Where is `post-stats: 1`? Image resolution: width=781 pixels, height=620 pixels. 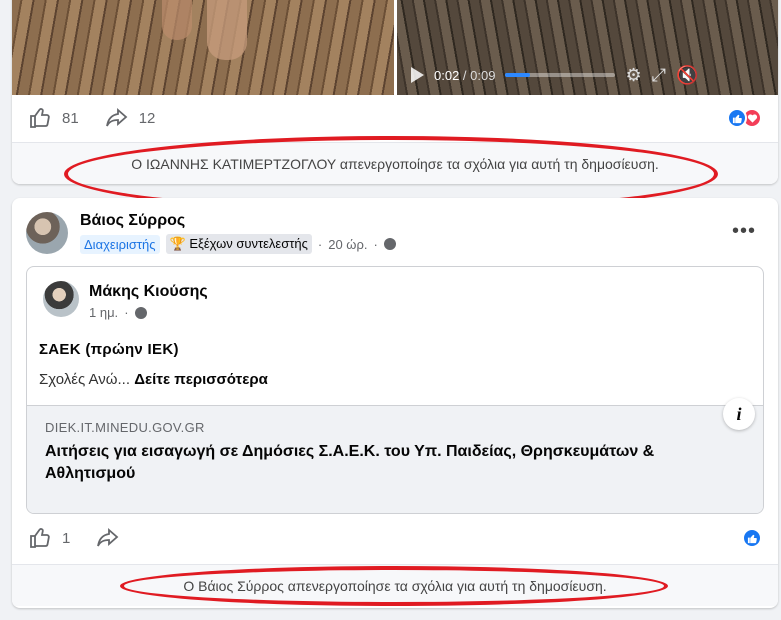
post-stats: 1 is located at coordinates (395, 538).